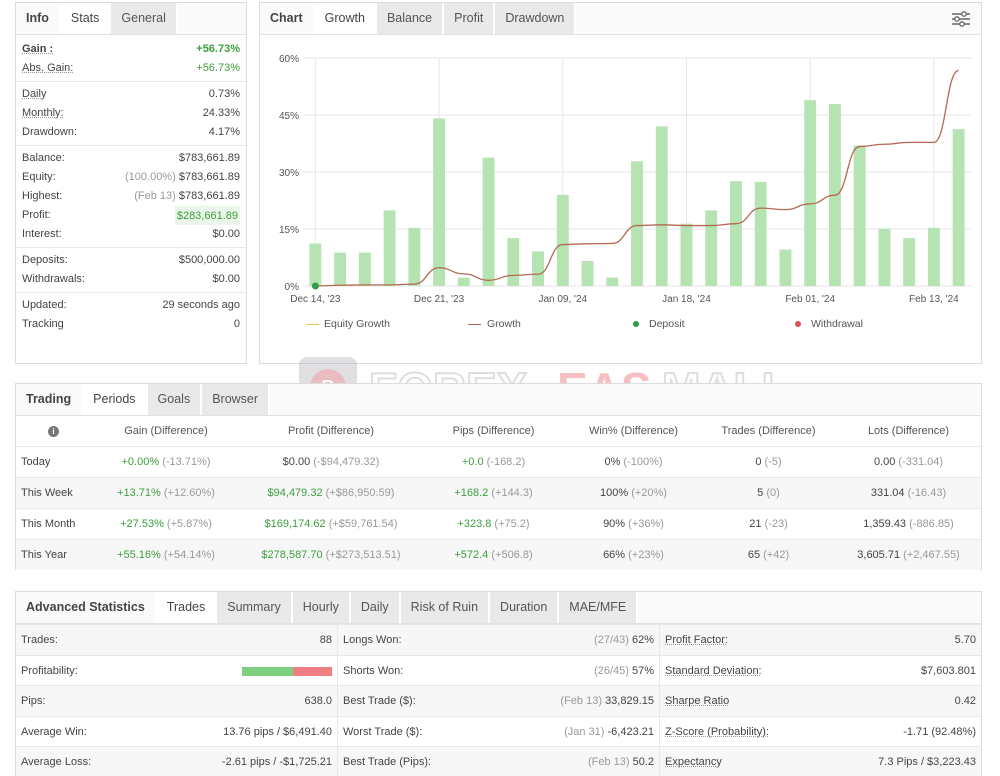  Describe the element at coordinates (837, 324) in the screenshot. I see `withdrawal-legend-label: Withdrawal` at that location.